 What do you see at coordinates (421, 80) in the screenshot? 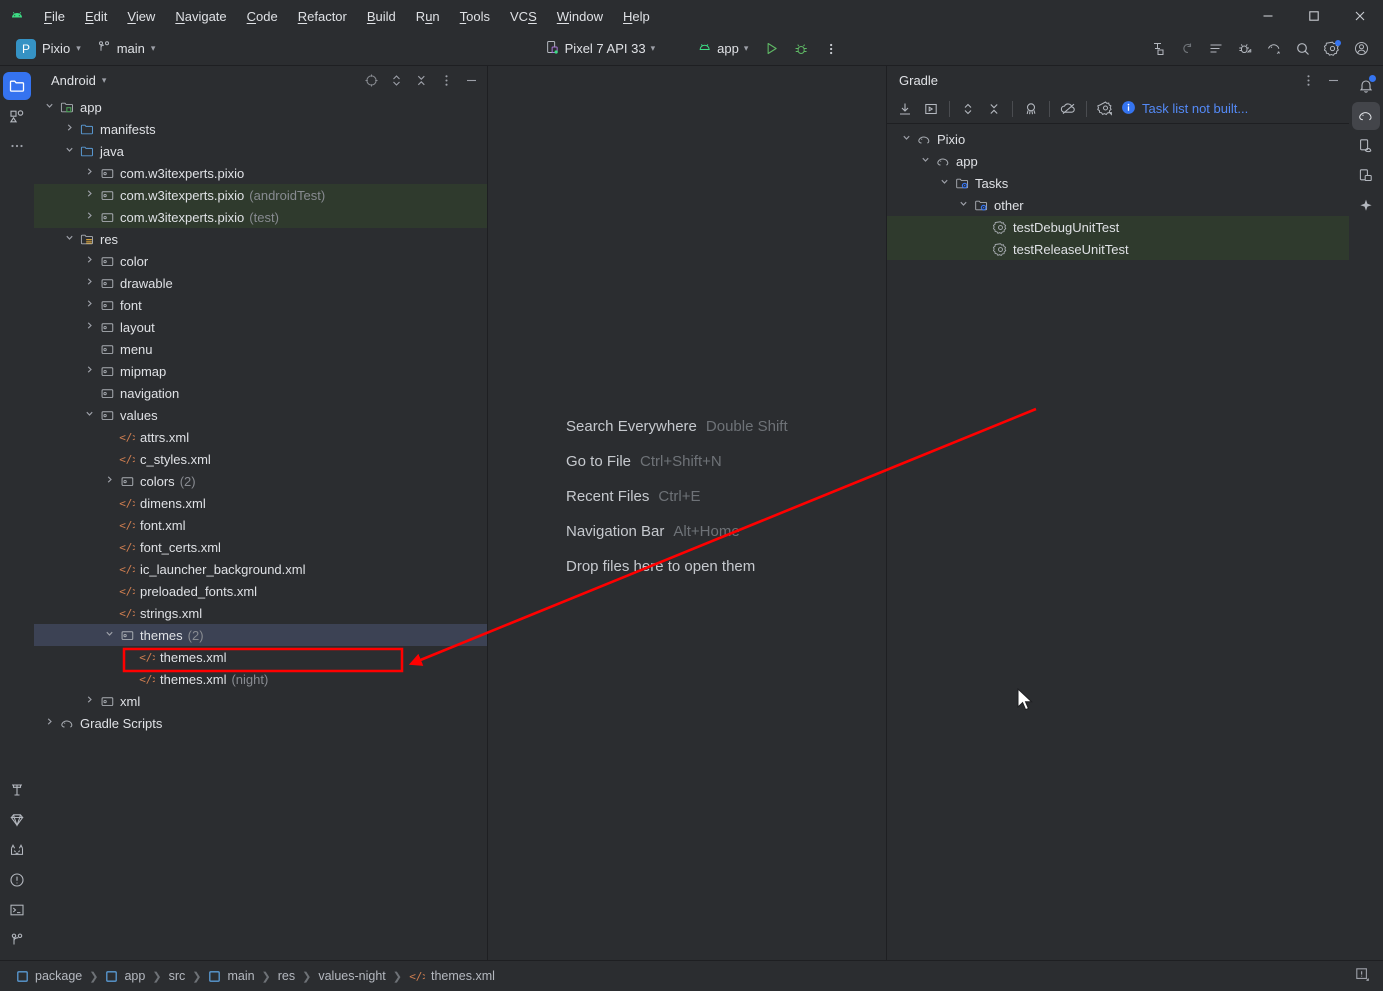
I see `collapse-all-icon` at bounding box center [421, 80].